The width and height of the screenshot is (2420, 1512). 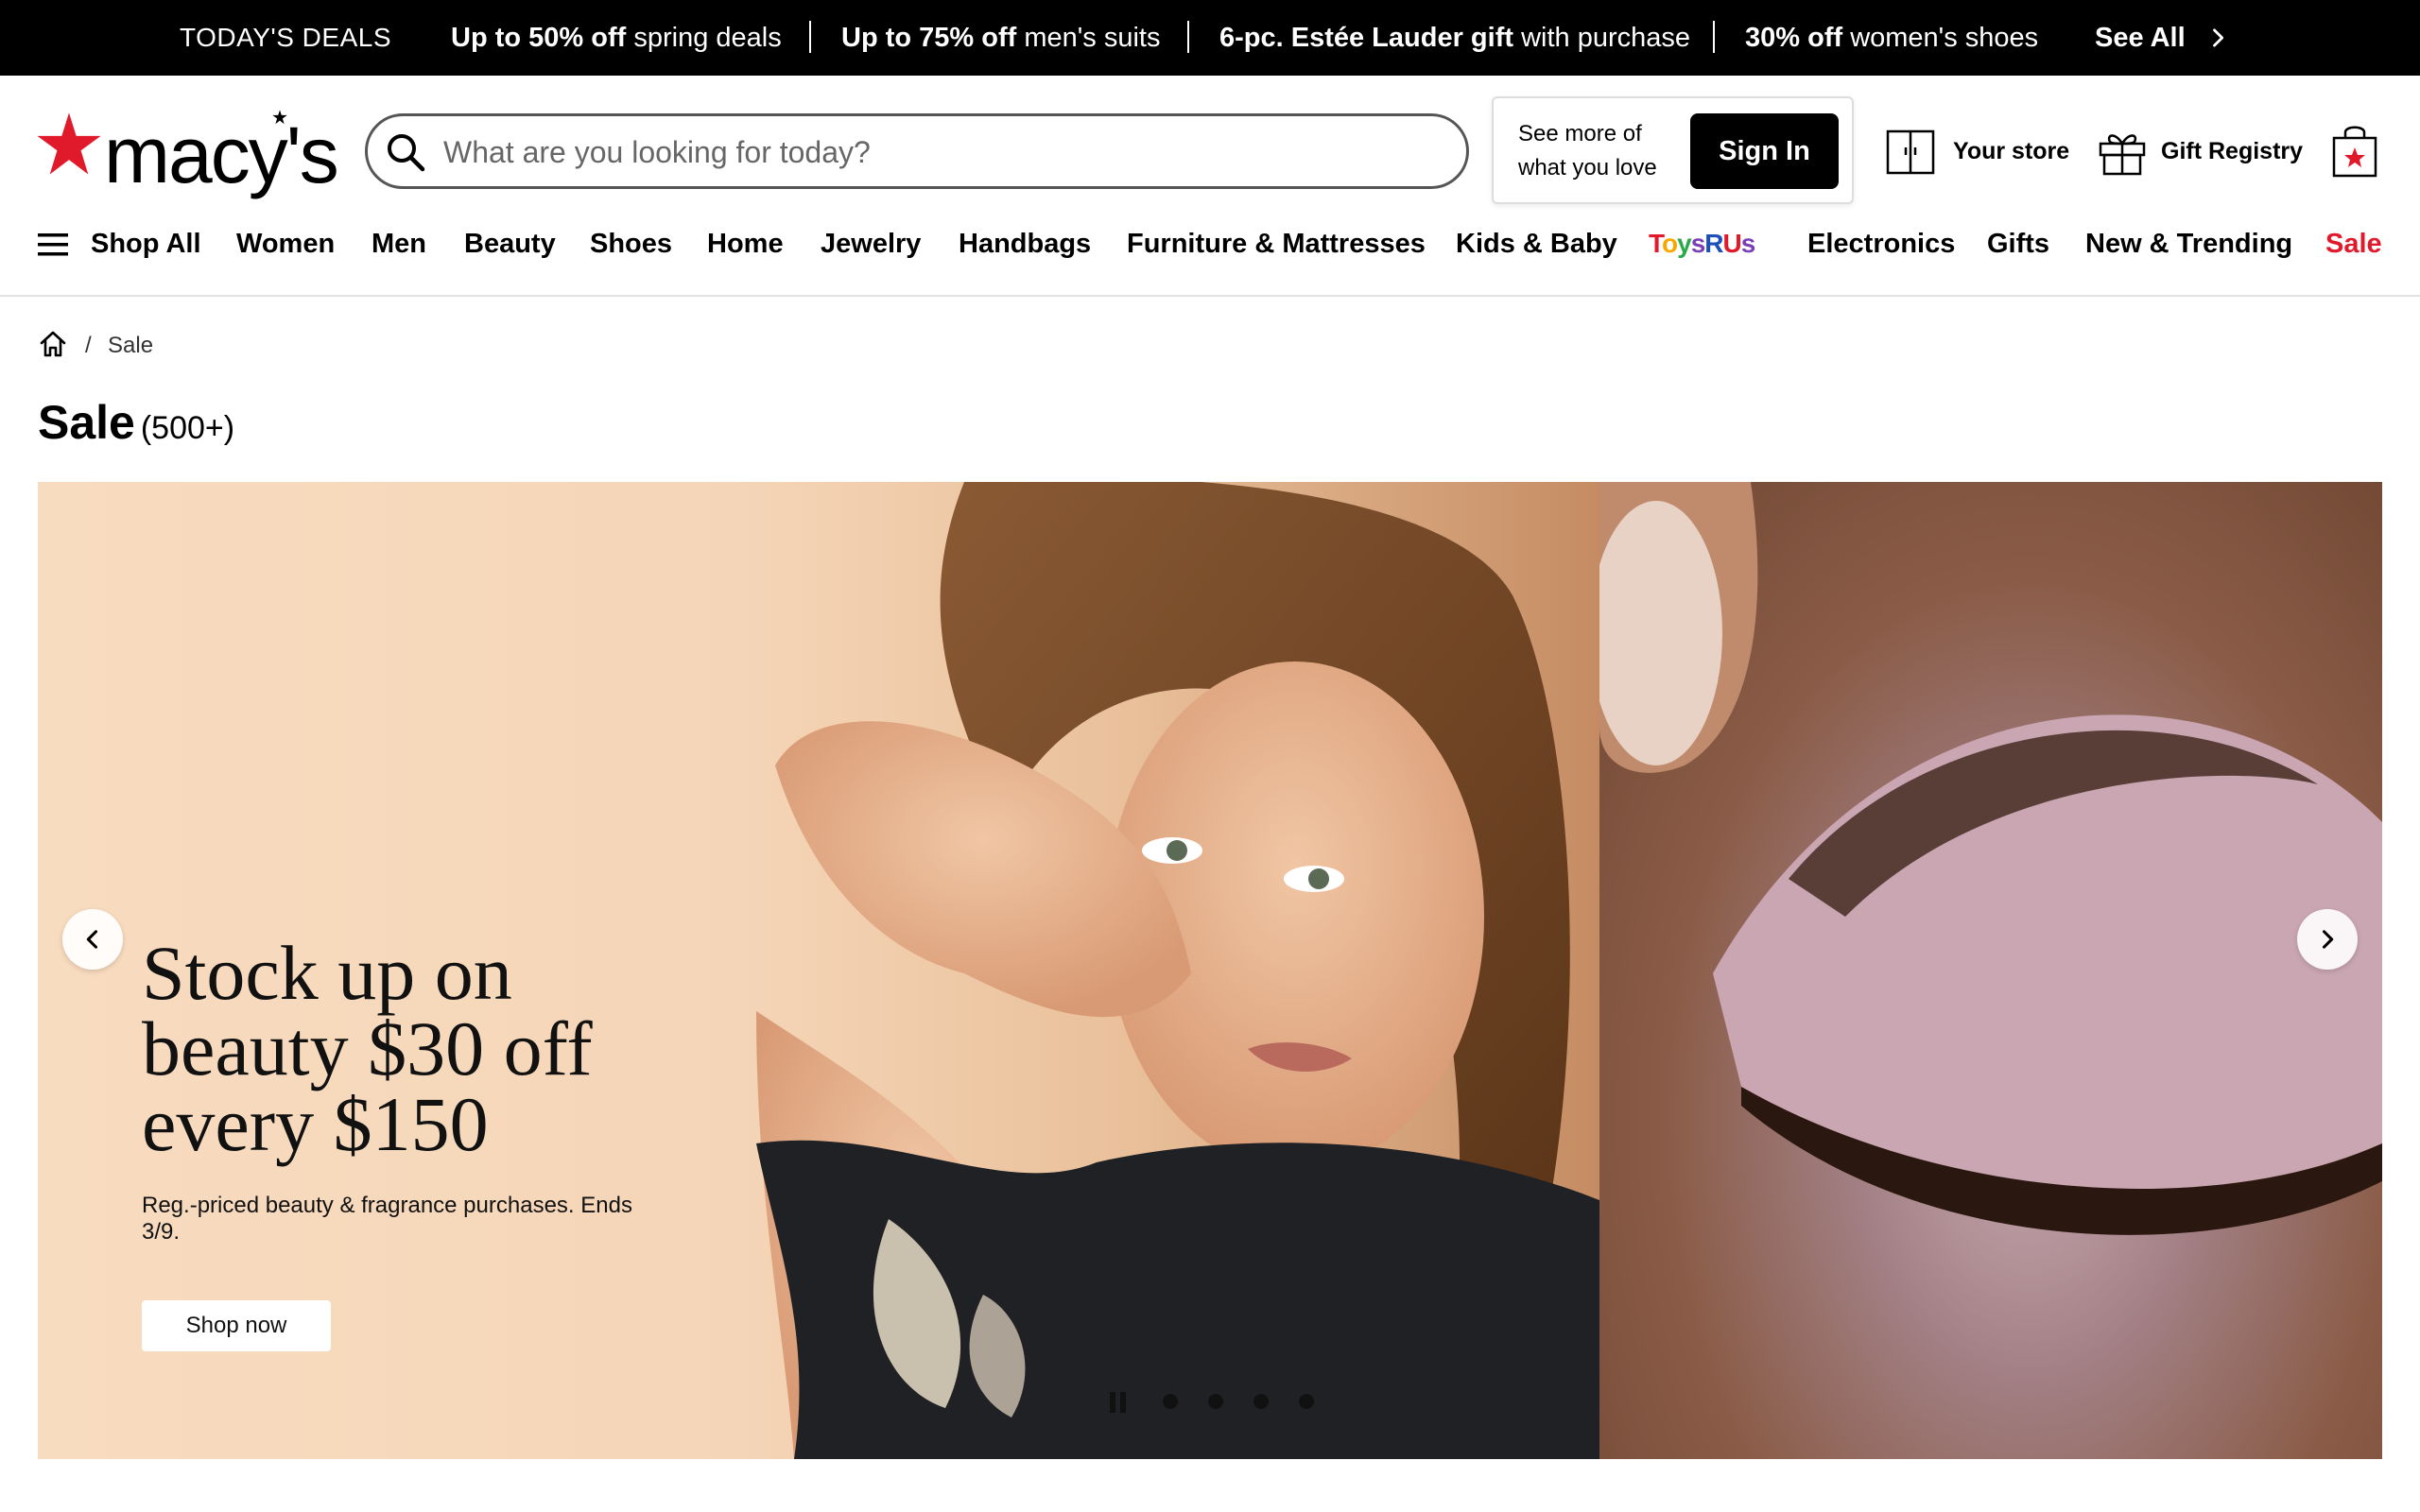 What do you see at coordinates (510, 244) in the screenshot?
I see `nav-beauty: Beauty` at bounding box center [510, 244].